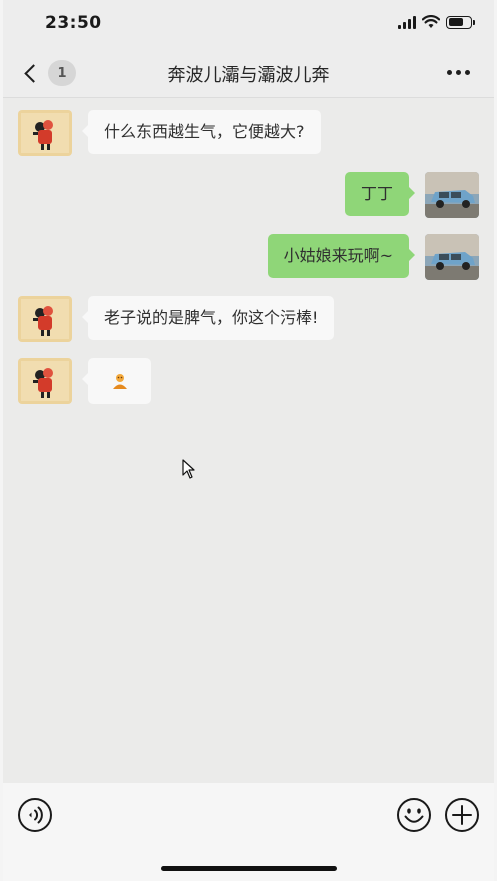 The image size is (497, 881). I want to click on emoji-button, so click(414, 815).